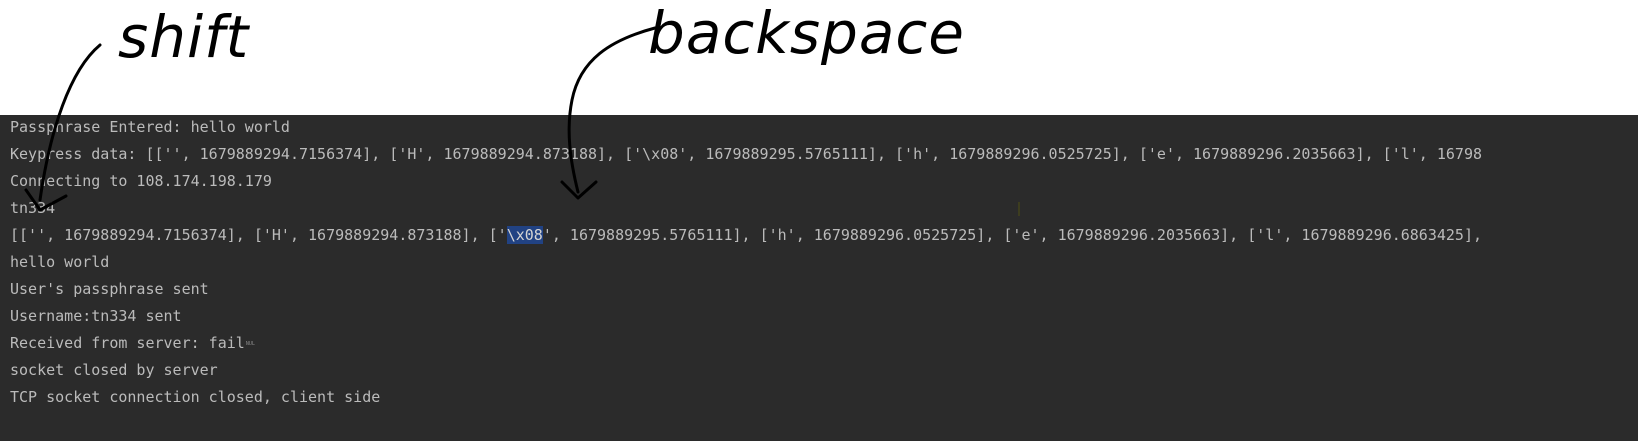 This screenshot has height=441, width=1638. What do you see at coordinates (150, 127) in the screenshot?
I see `console-line-passphrase: Passphrase Entered: hello world` at bounding box center [150, 127].